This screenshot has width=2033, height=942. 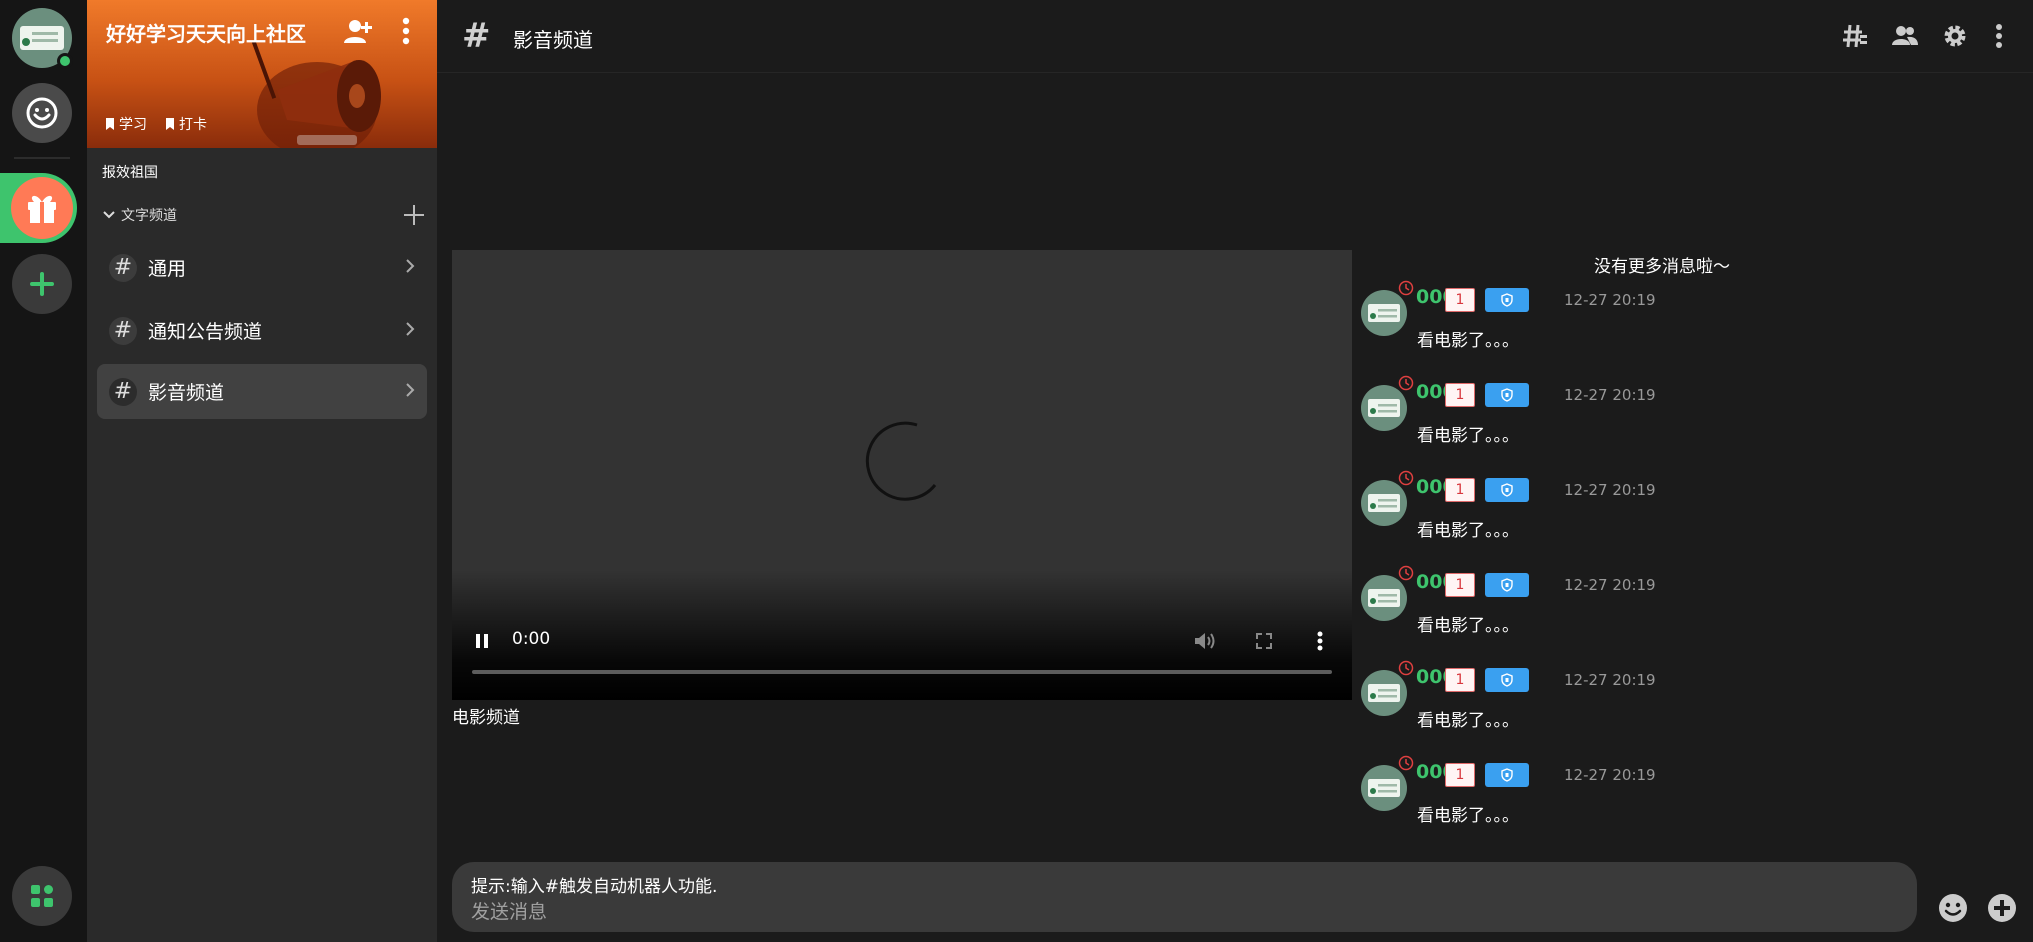 What do you see at coordinates (1184, 897) in the screenshot?
I see `message-composer: 提示:输入#触发自动机器人功能.` at bounding box center [1184, 897].